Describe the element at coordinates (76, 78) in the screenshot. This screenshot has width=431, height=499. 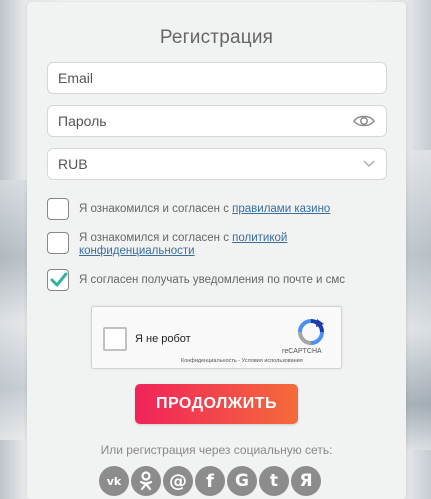
I see `email-placeholder: Email` at that location.